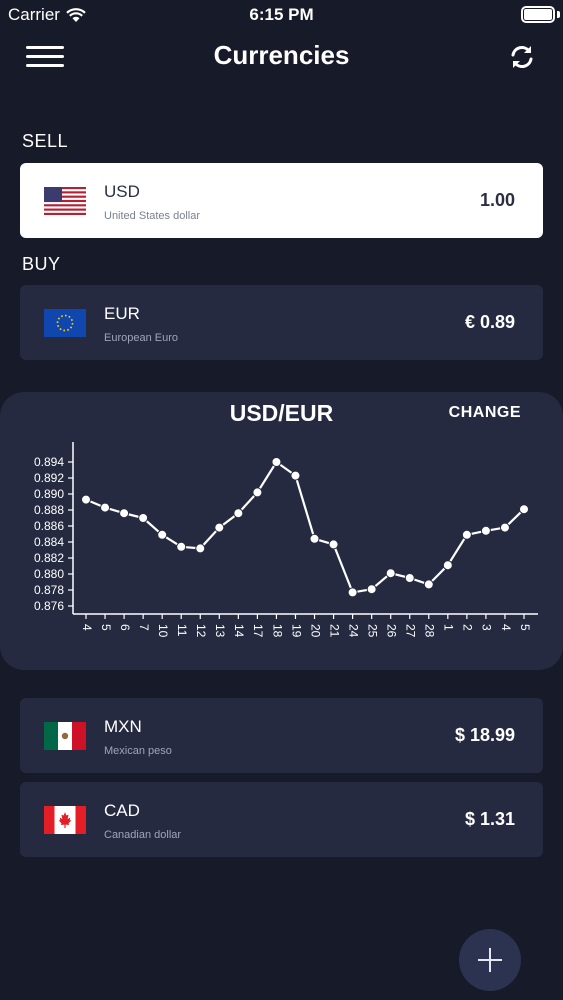  I want to click on currency-code: CAD, so click(122, 810).